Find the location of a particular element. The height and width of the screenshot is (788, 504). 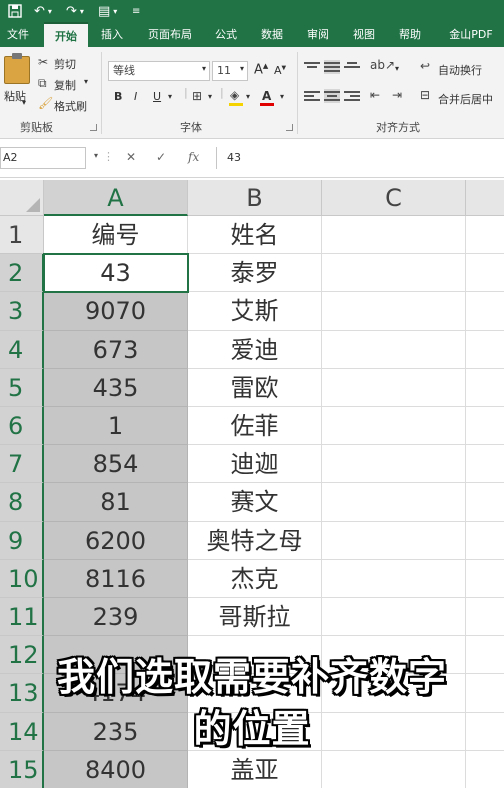

tab-view: 视图 is located at coordinates (364, 34).